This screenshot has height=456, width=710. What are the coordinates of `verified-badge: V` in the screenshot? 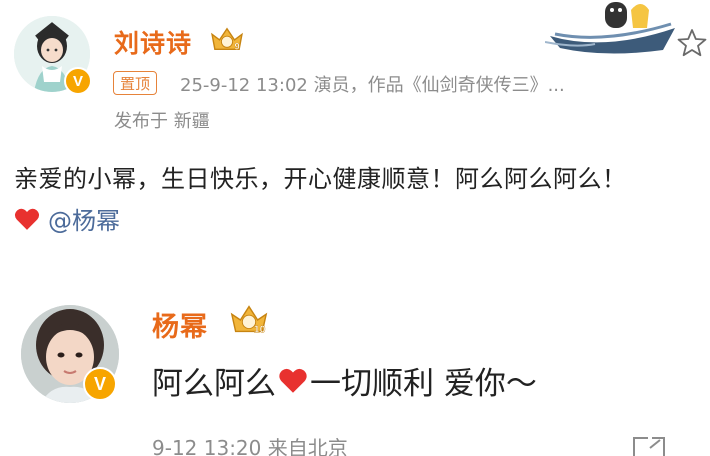 It's located at (78, 81).